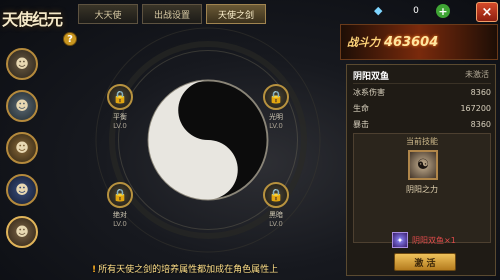  What do you see at coordinates (411, 42) in the screenshot?
I see `combat-power-value: 463604` at bounding box center [411, 42].